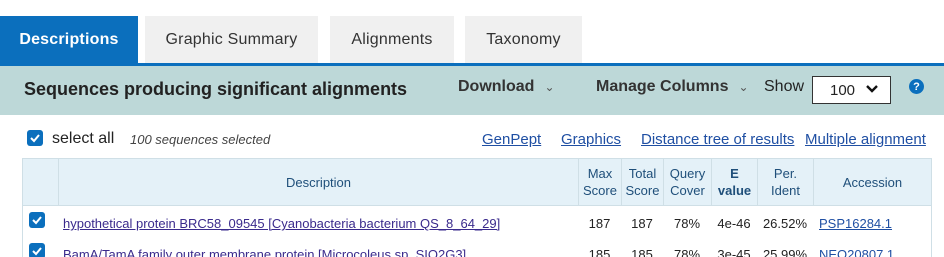  I want to click on header-per-ident-label: Per. Ident, so click(785, 182).